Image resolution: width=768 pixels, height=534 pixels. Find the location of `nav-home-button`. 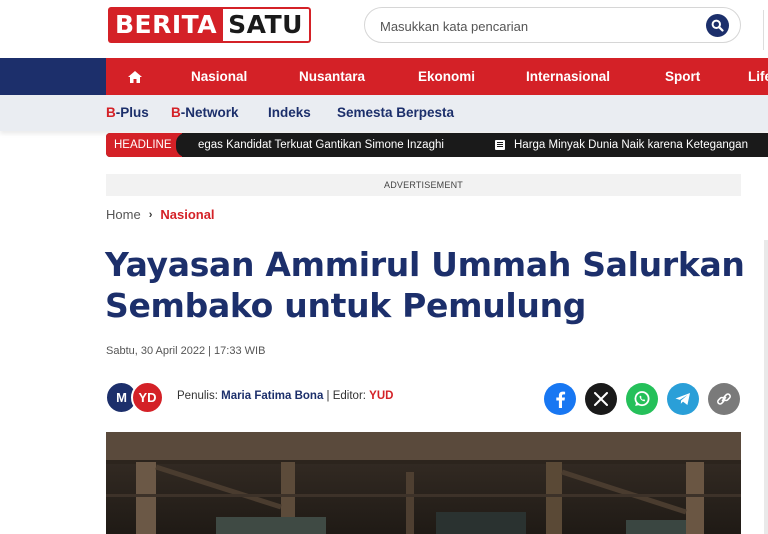

nav-home-button is located at coordinates (135, 76).